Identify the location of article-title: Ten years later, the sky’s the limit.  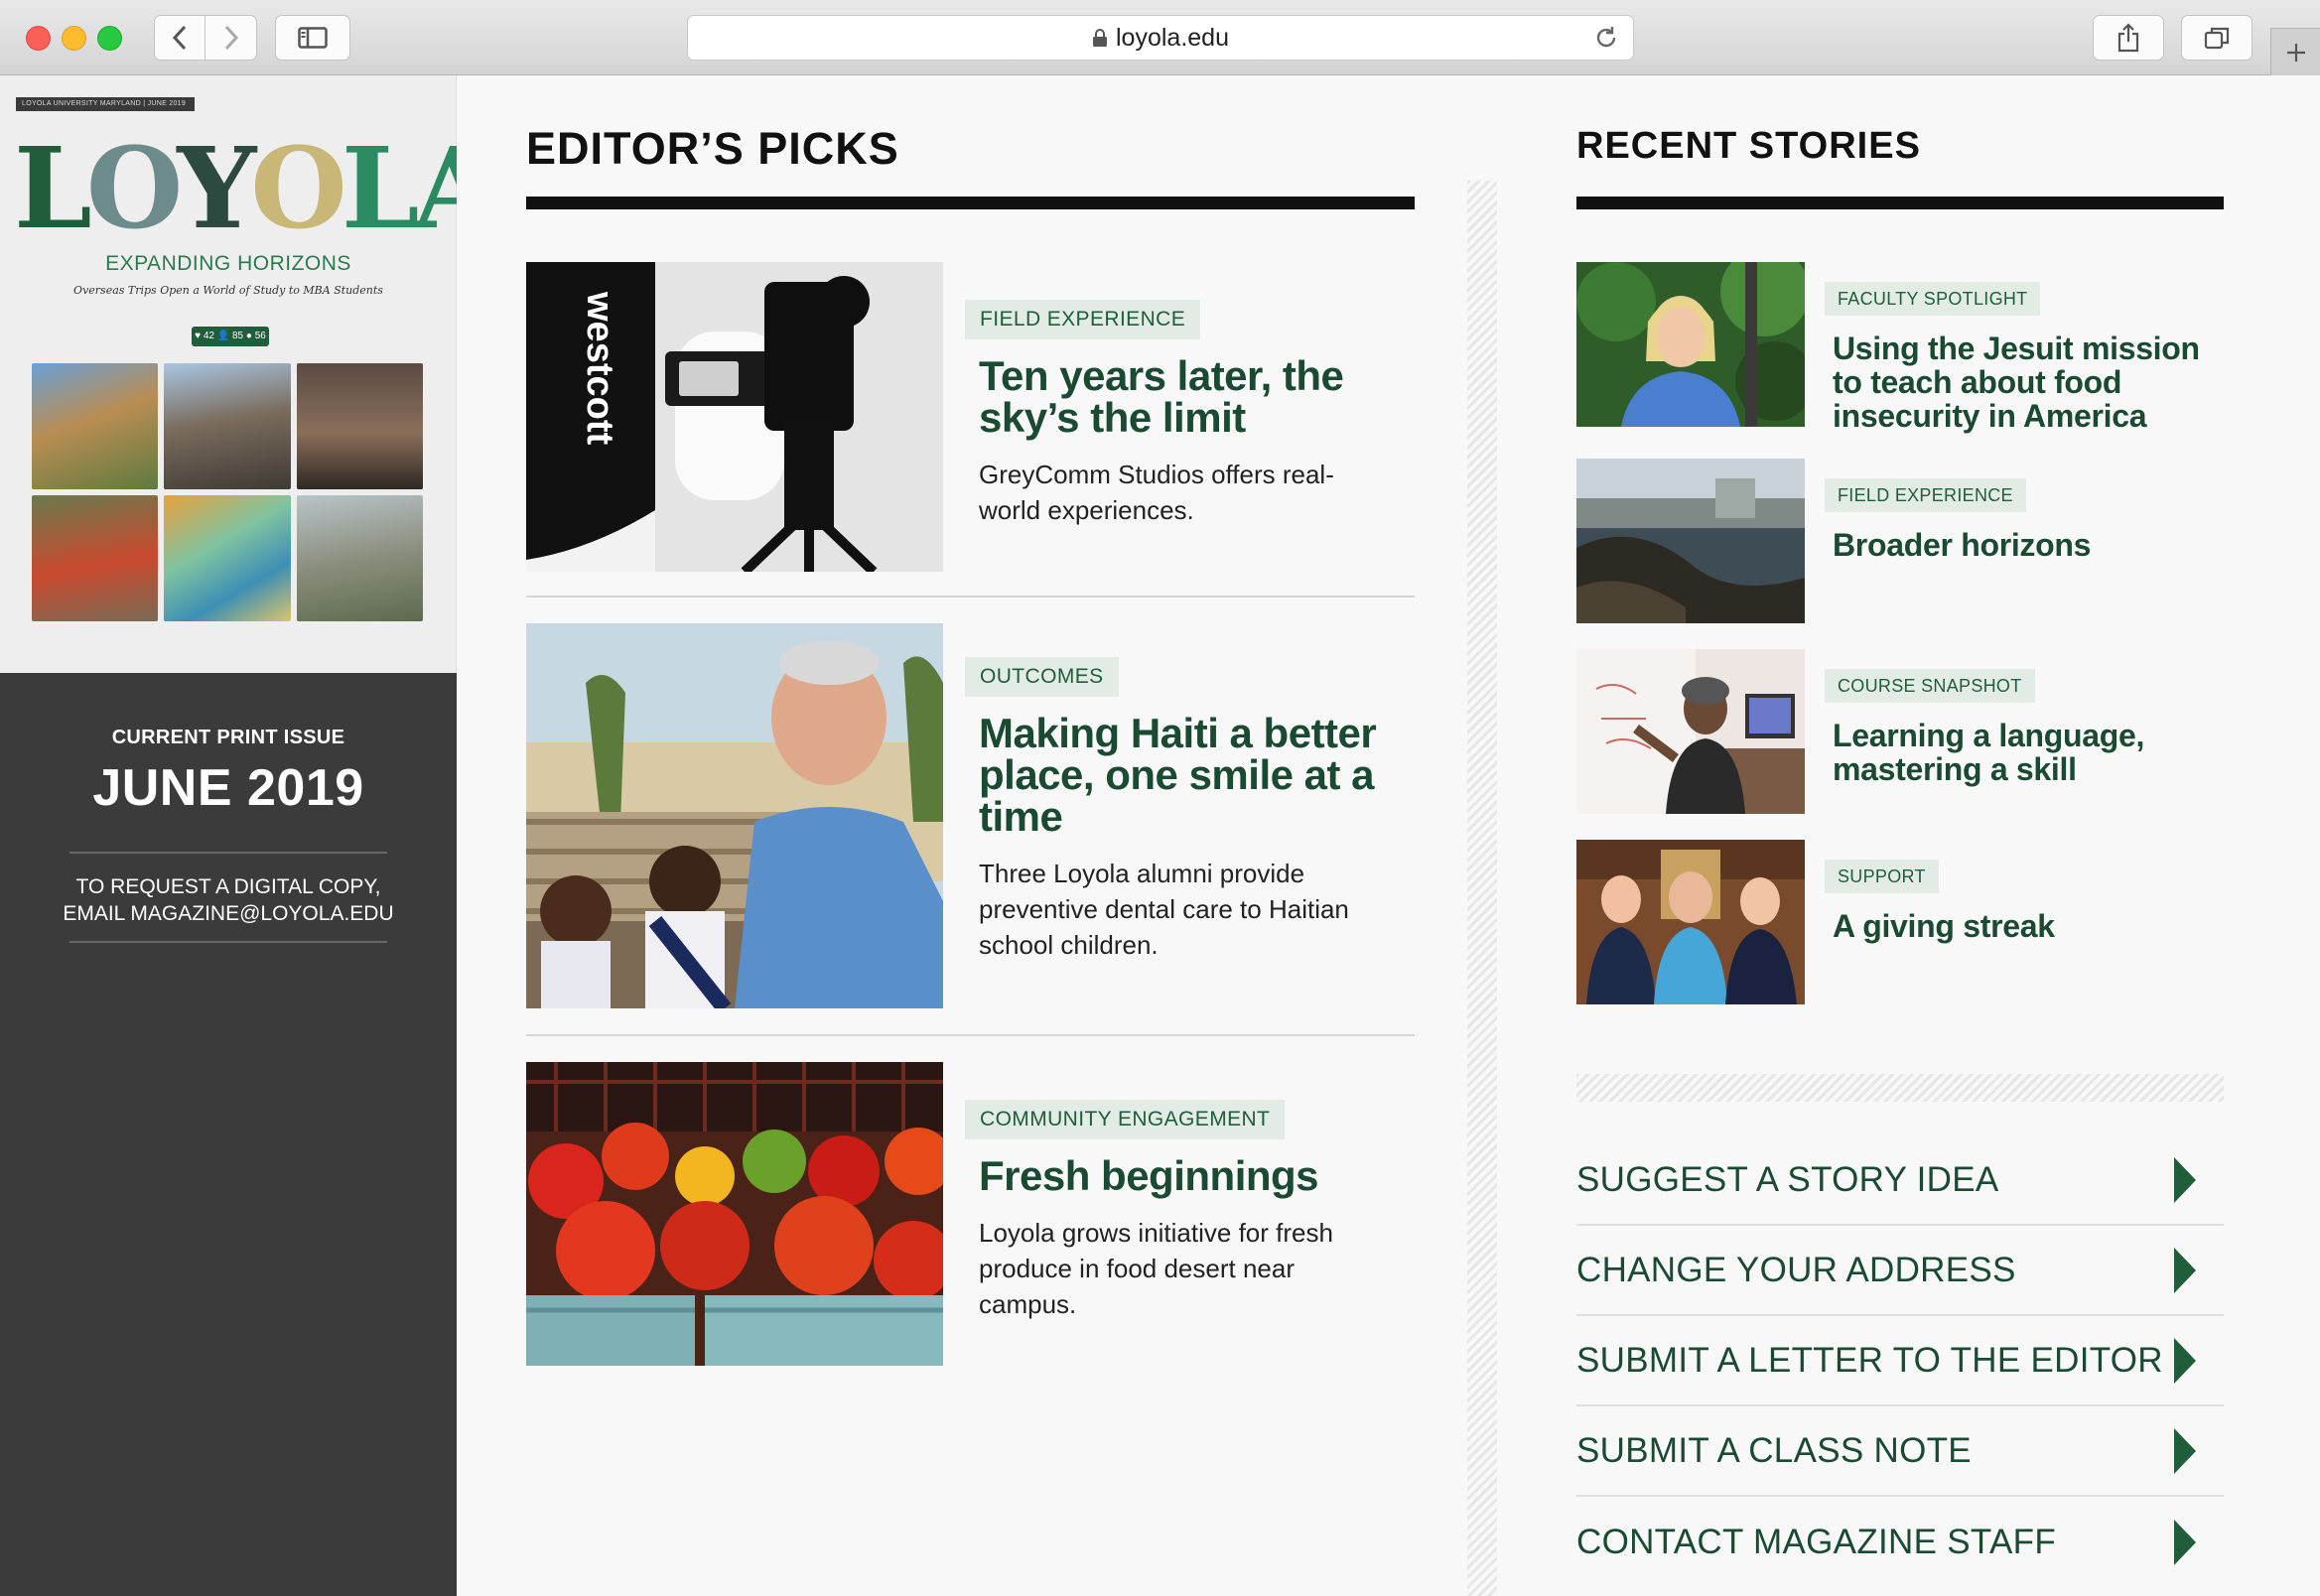
(1192, 397).